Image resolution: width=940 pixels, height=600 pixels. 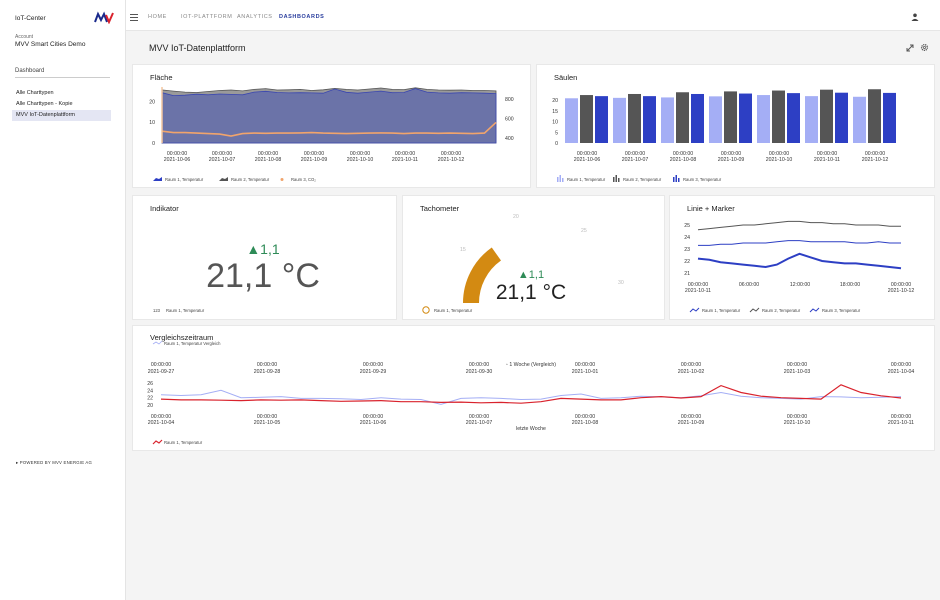 What do you see at coordinates (150, 399) in the screenshot?
I see `vergleich-y-tick: 22` at bounding box center [150, 399].